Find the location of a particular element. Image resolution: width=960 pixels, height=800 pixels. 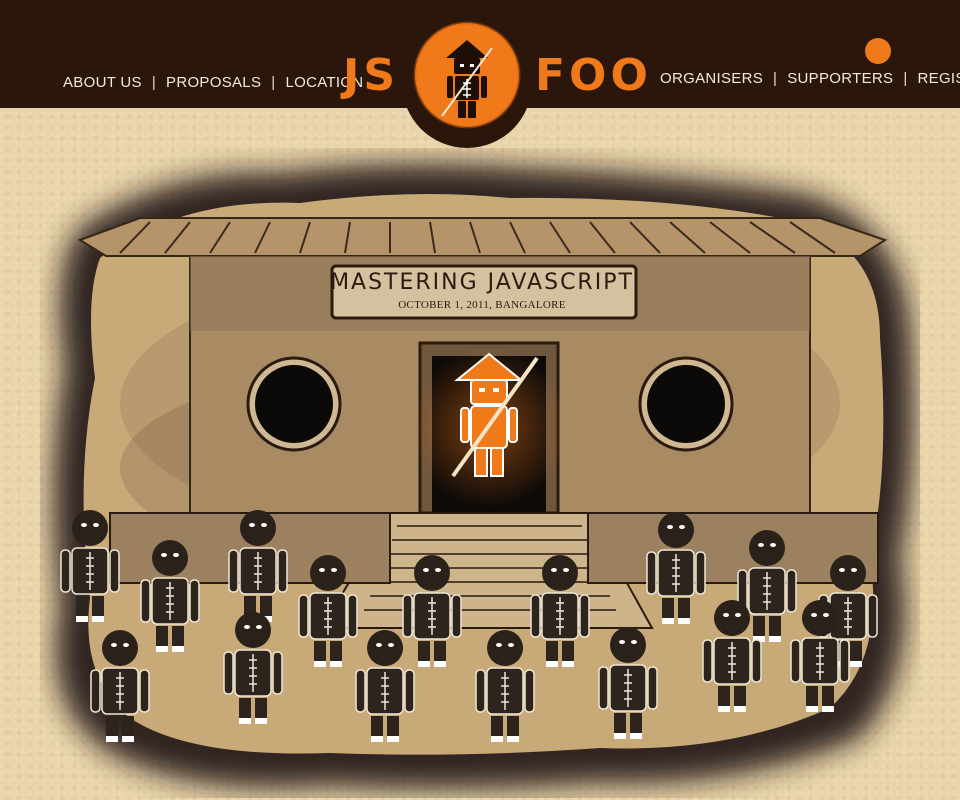

nav-proposals: PROPOSALS is located at coordinates (213, 82).